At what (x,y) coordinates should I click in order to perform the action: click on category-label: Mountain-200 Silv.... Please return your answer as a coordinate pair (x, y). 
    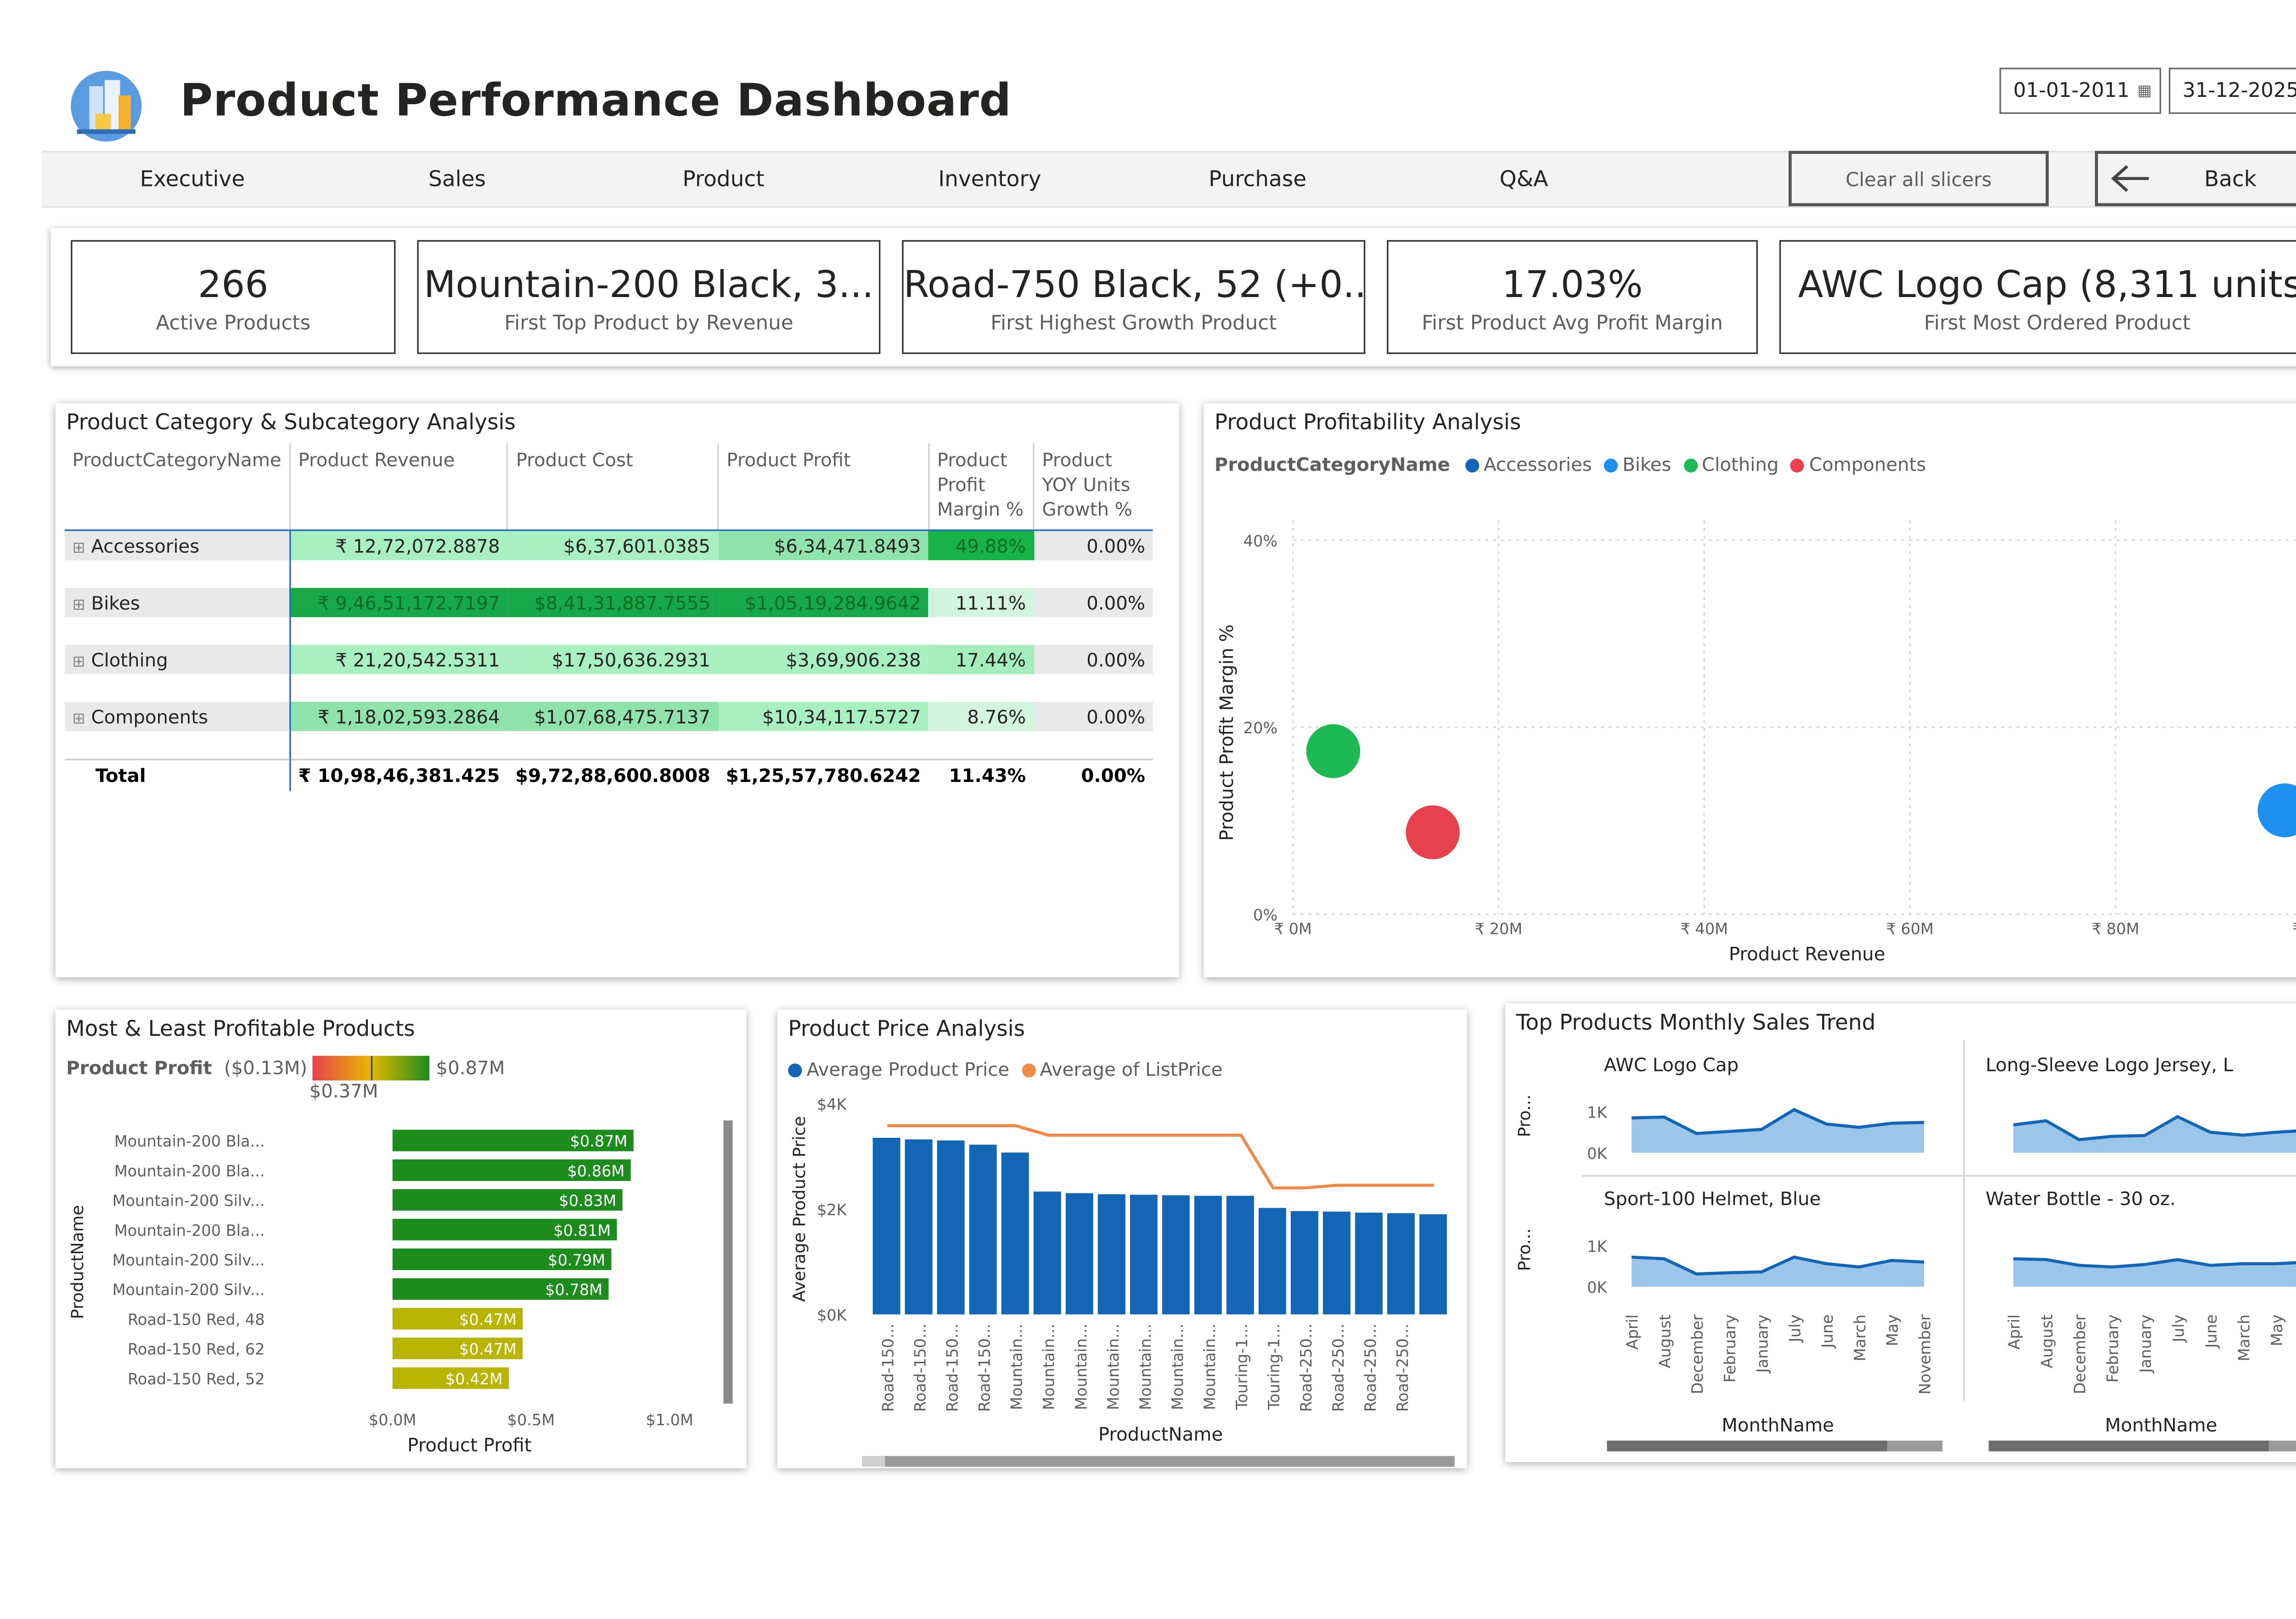
    Looking at the image, I should click on (189, 1290).